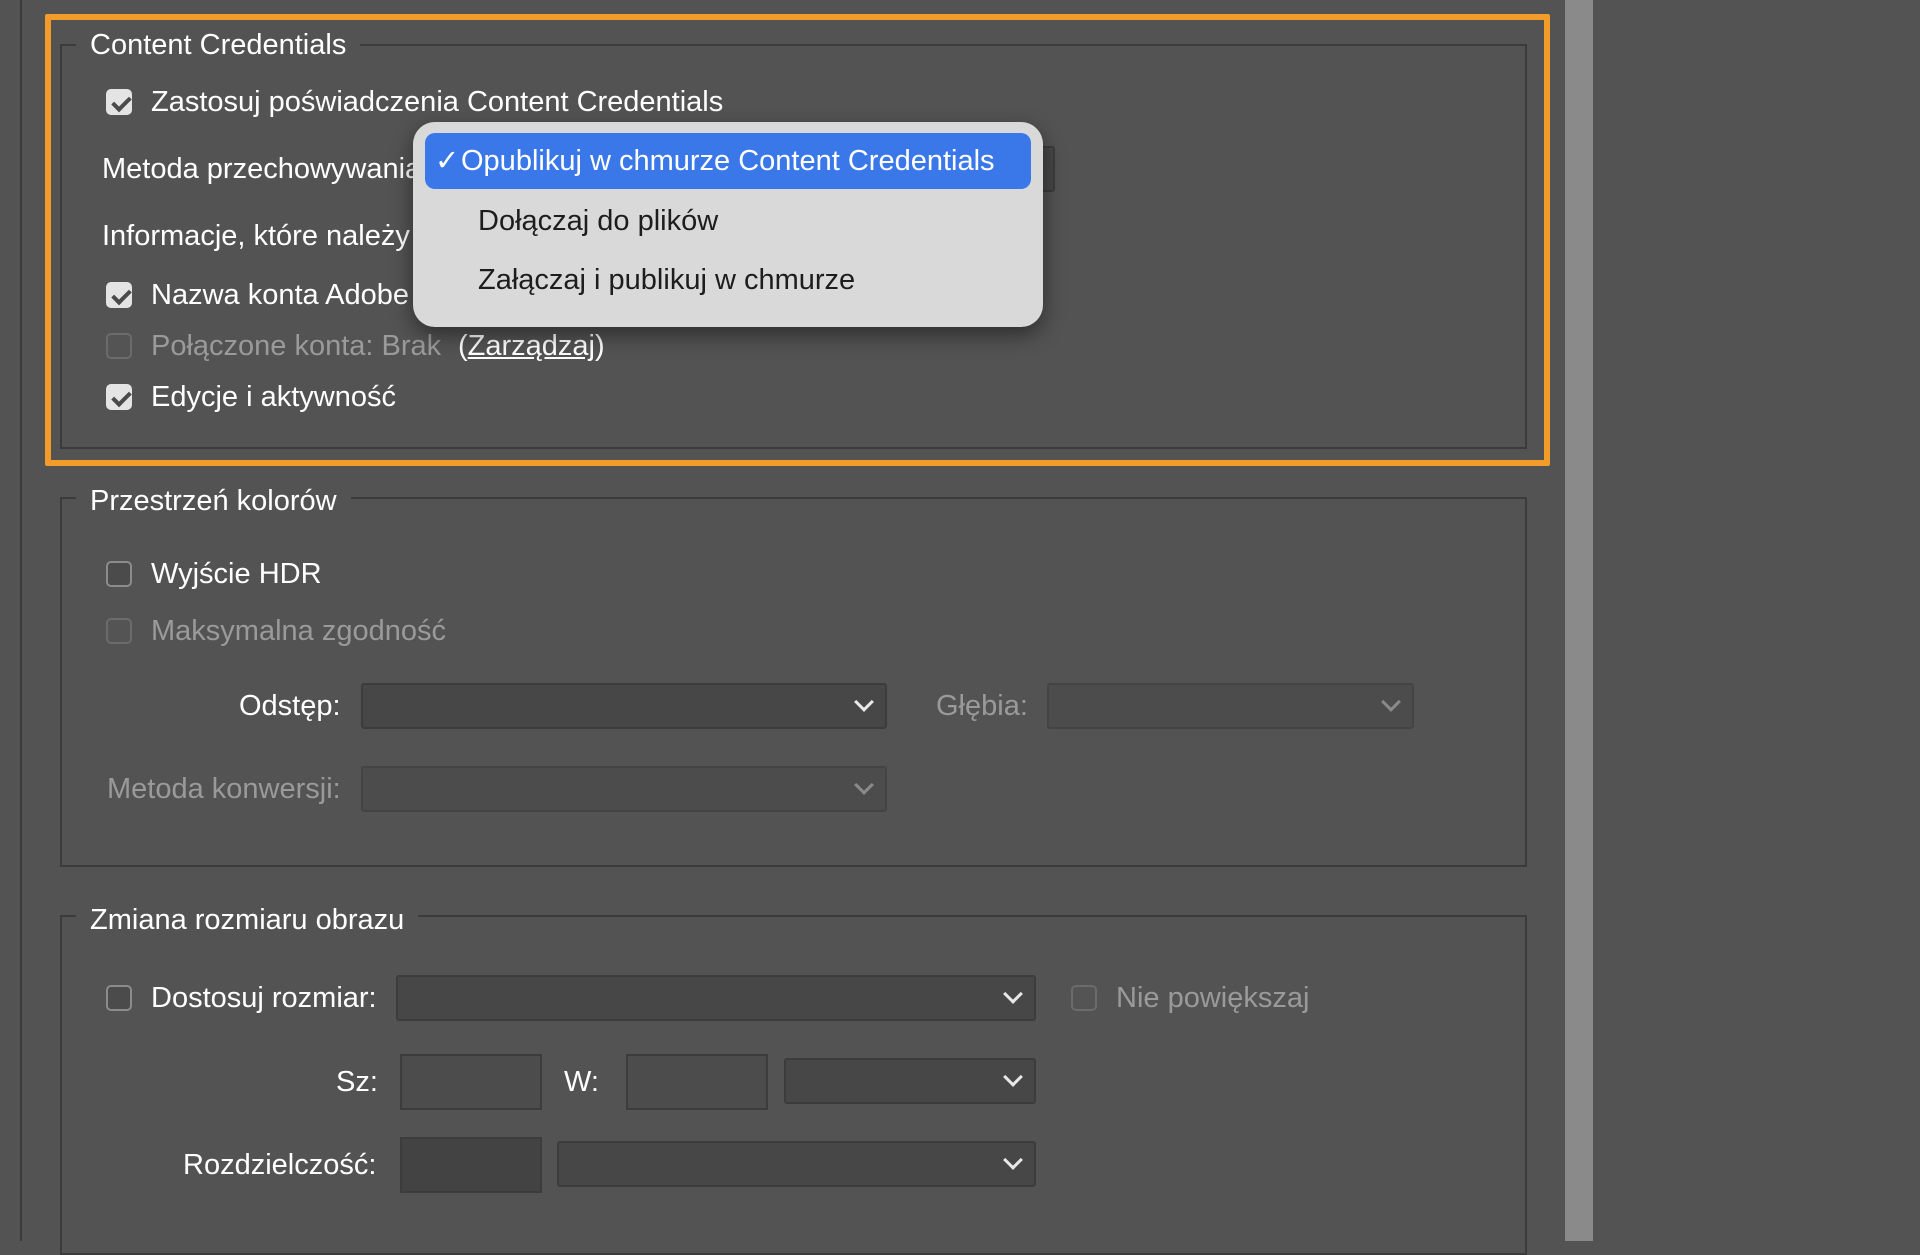 This screenshot has height=1255, width=1920. What do you see at coordinates (471, 1082) in the screenshot?
I see `width-input` at bounding box center [471, 1082].